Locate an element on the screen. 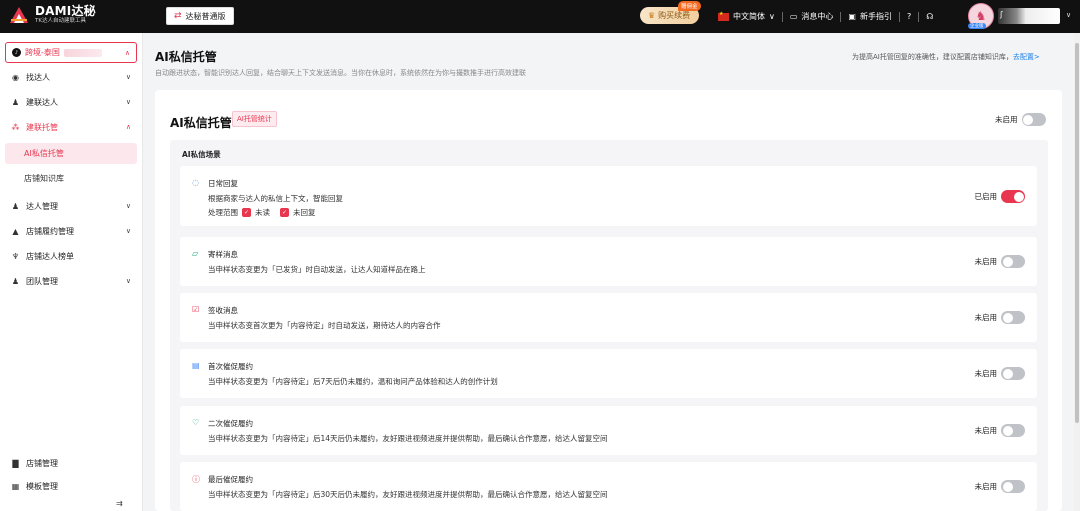 The width and height of the screenshot is (1080, 511). sidebar-item-team: ♟ 团队管理 ∨ is located at coordinates (71, 281).